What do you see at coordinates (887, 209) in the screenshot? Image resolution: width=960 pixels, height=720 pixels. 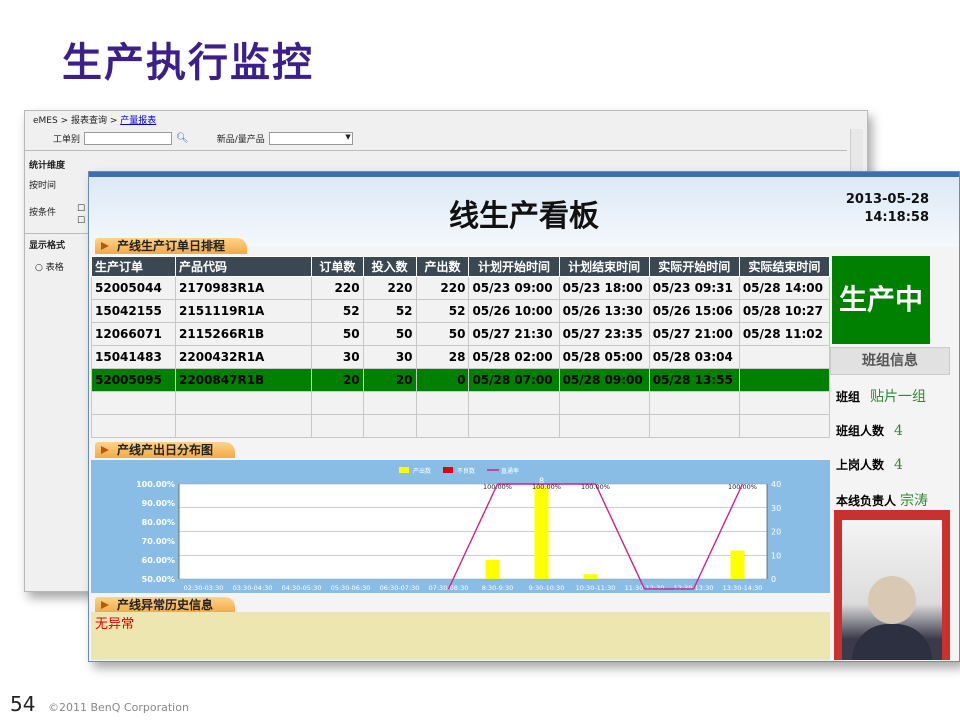 I see `datetime-display: 2013-05-28 14:18:58` at bounding box center [887, 209].